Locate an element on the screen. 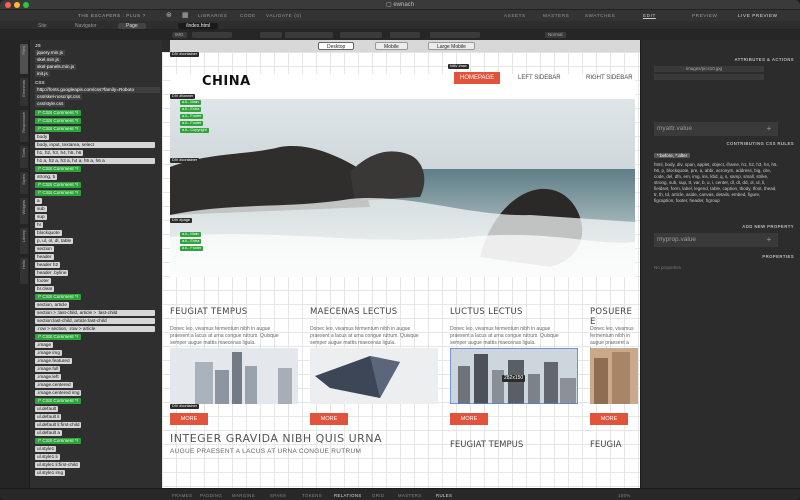  tab-elements: Elements is located at coordinates (24, 92).